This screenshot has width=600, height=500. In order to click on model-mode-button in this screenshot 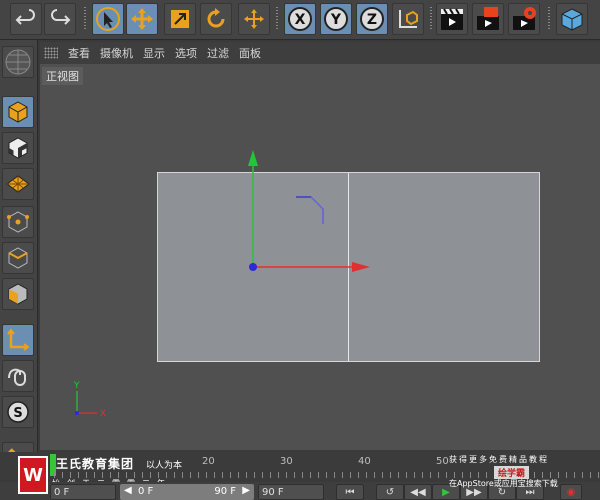, I will do `click(18, 112)`.